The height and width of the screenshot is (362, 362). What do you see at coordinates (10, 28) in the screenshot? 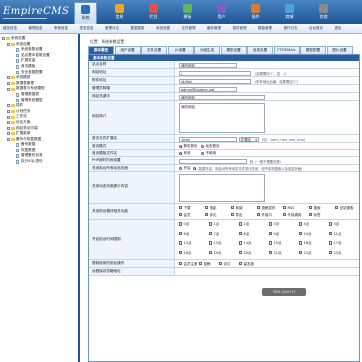
I see `quick-menu-item: 增加信息` at bounding box center [10, 28].